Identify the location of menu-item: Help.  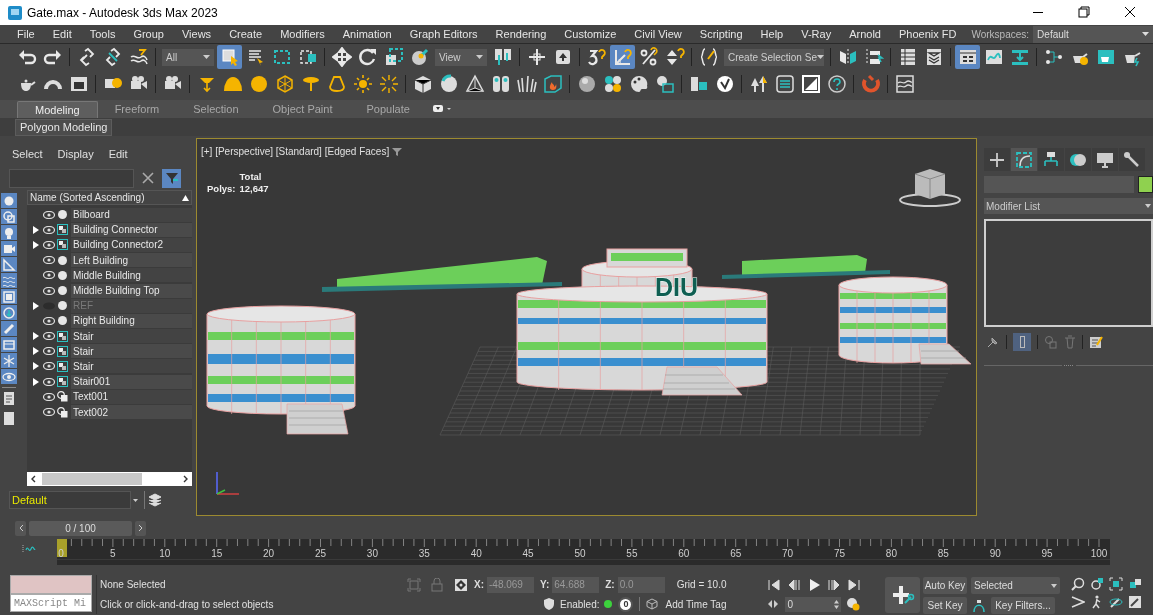
(772, 34).